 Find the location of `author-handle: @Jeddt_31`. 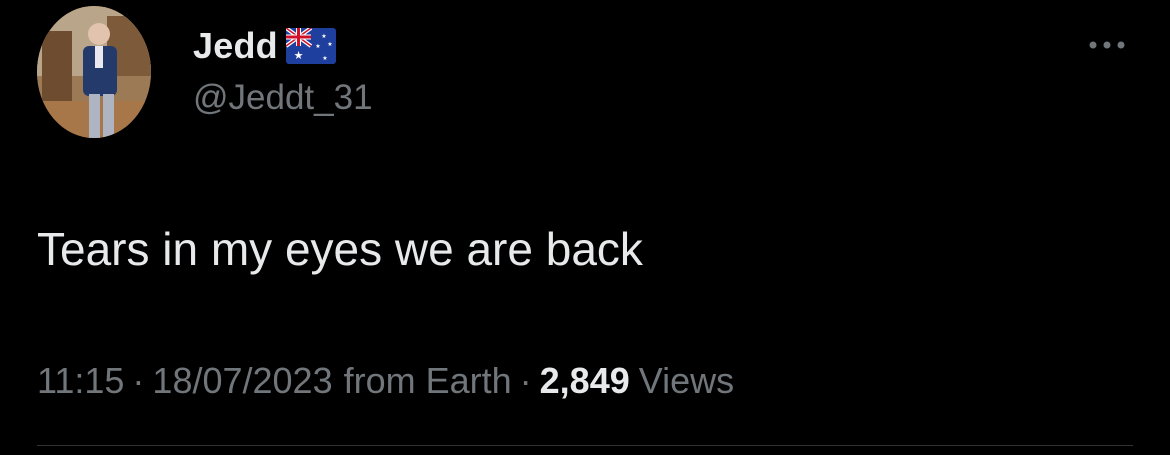

author-handle: @Jeddt_31 is located at coordinates (283, 98).